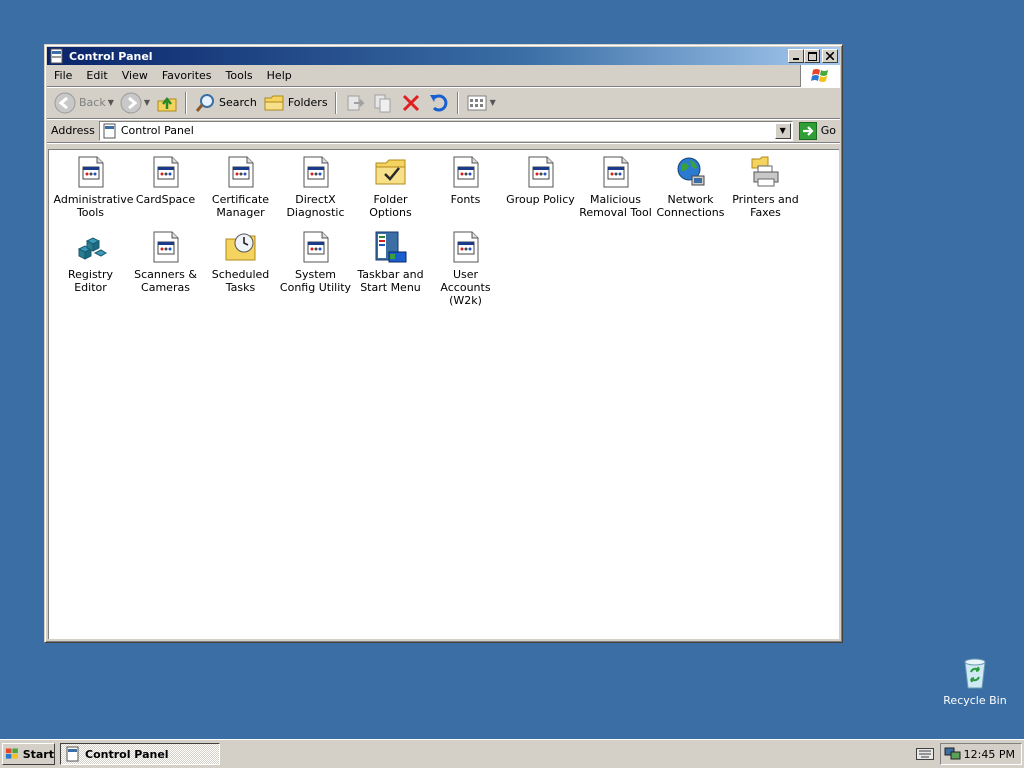 The width and height of the screenshot is (1024, 768). What do you see at coordinates (391, 247) in the screenshot?
I see `taskbar-icon` at bounding box center [391, 247].